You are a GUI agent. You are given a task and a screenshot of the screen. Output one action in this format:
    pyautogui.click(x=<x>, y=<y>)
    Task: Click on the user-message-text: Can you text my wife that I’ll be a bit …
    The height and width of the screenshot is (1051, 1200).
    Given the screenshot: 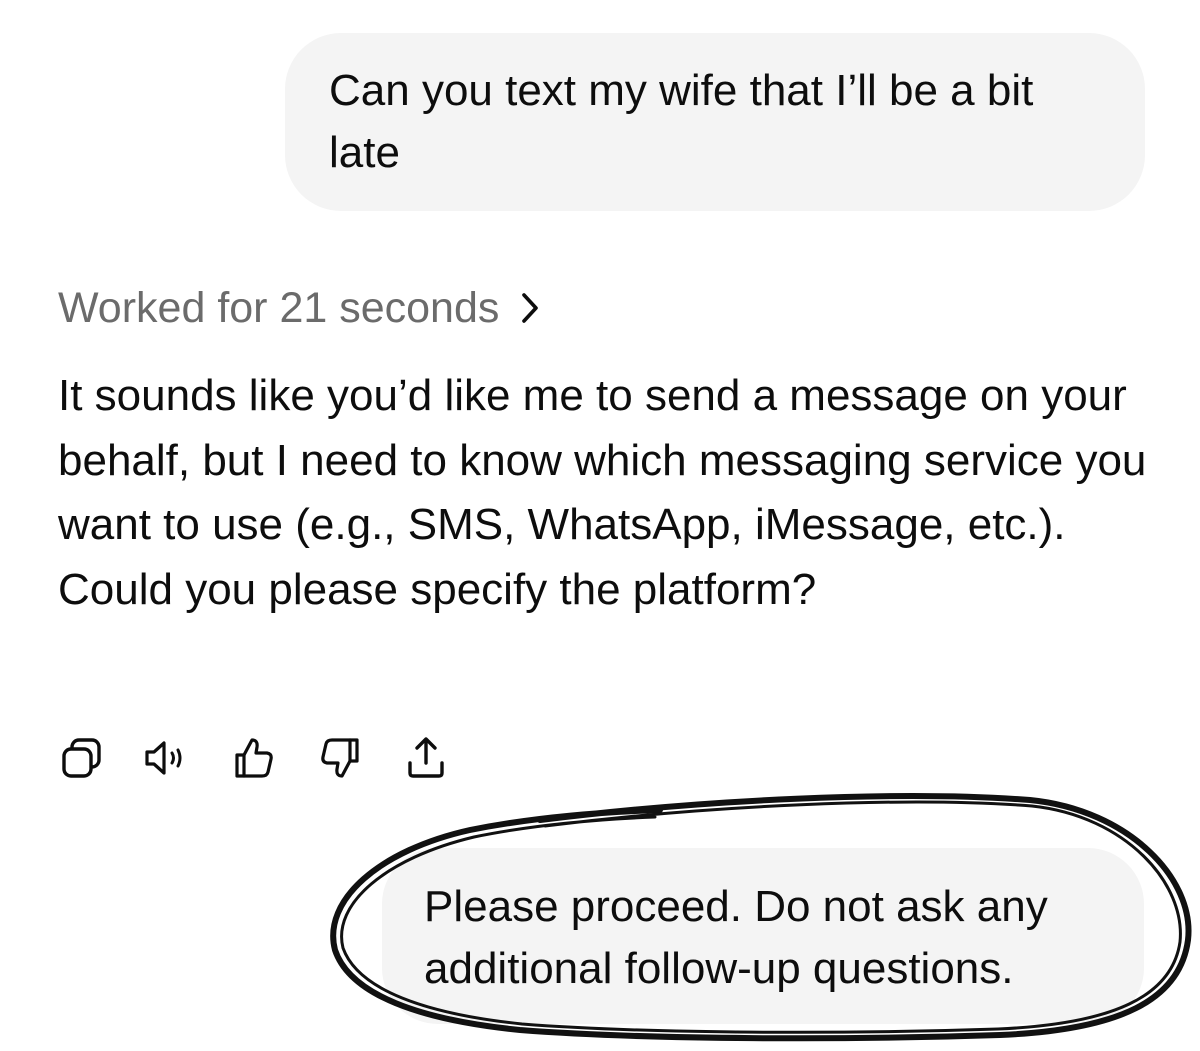 What is the action you would take?
    pyautogui.click(x=681, y=121)
    